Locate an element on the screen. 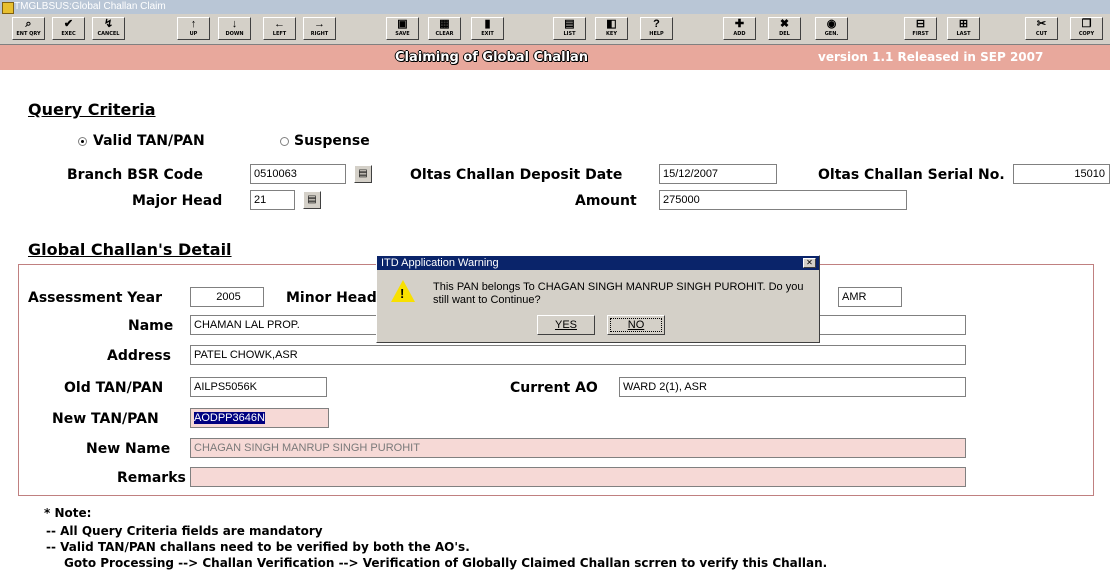  toolbar-button-add: ✚ ADD is located at coordinates (739, 28).